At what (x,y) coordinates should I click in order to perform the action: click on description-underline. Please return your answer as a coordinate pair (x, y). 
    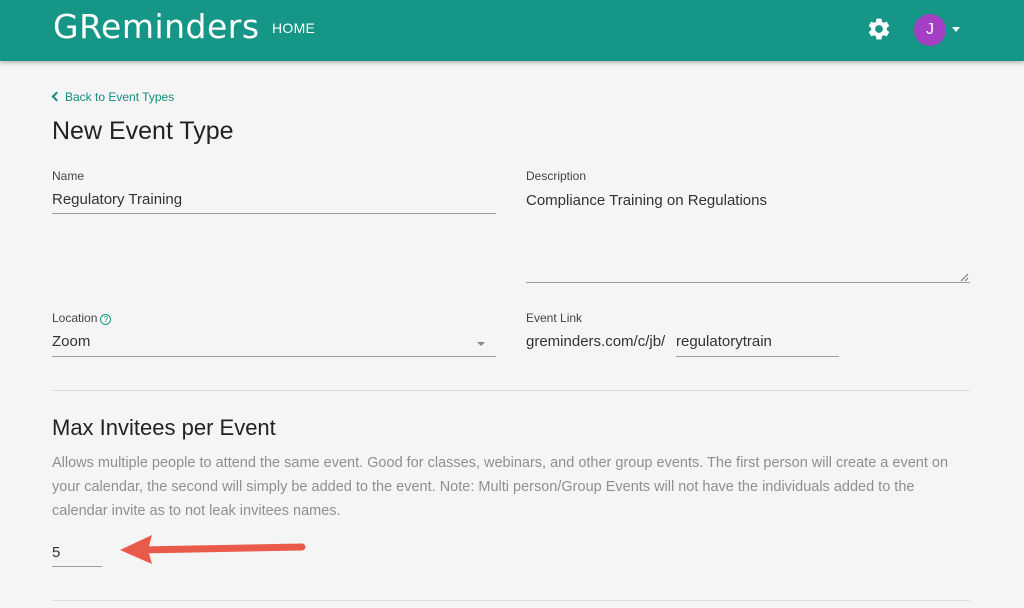
    Looking at the image, I should click on (748, 282).